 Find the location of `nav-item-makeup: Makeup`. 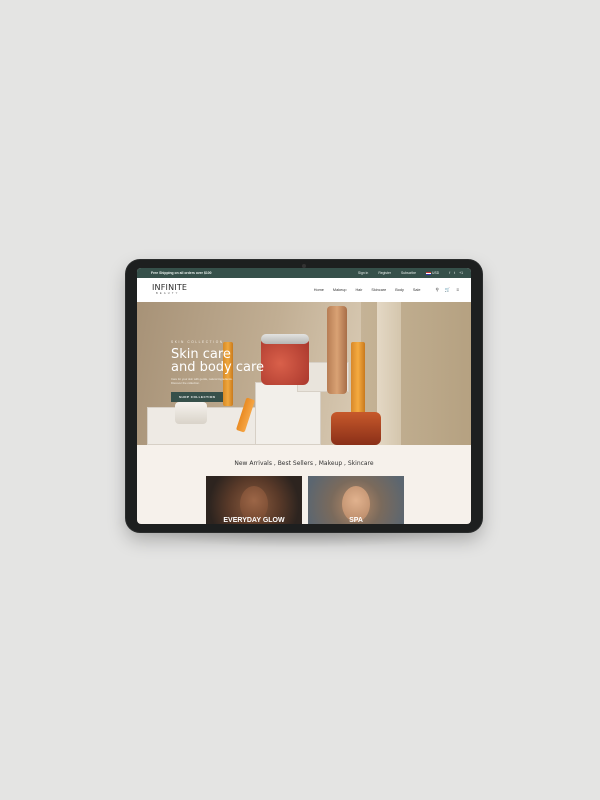

nav-item-makeup: Makeup is located at coordinates (340, 290).